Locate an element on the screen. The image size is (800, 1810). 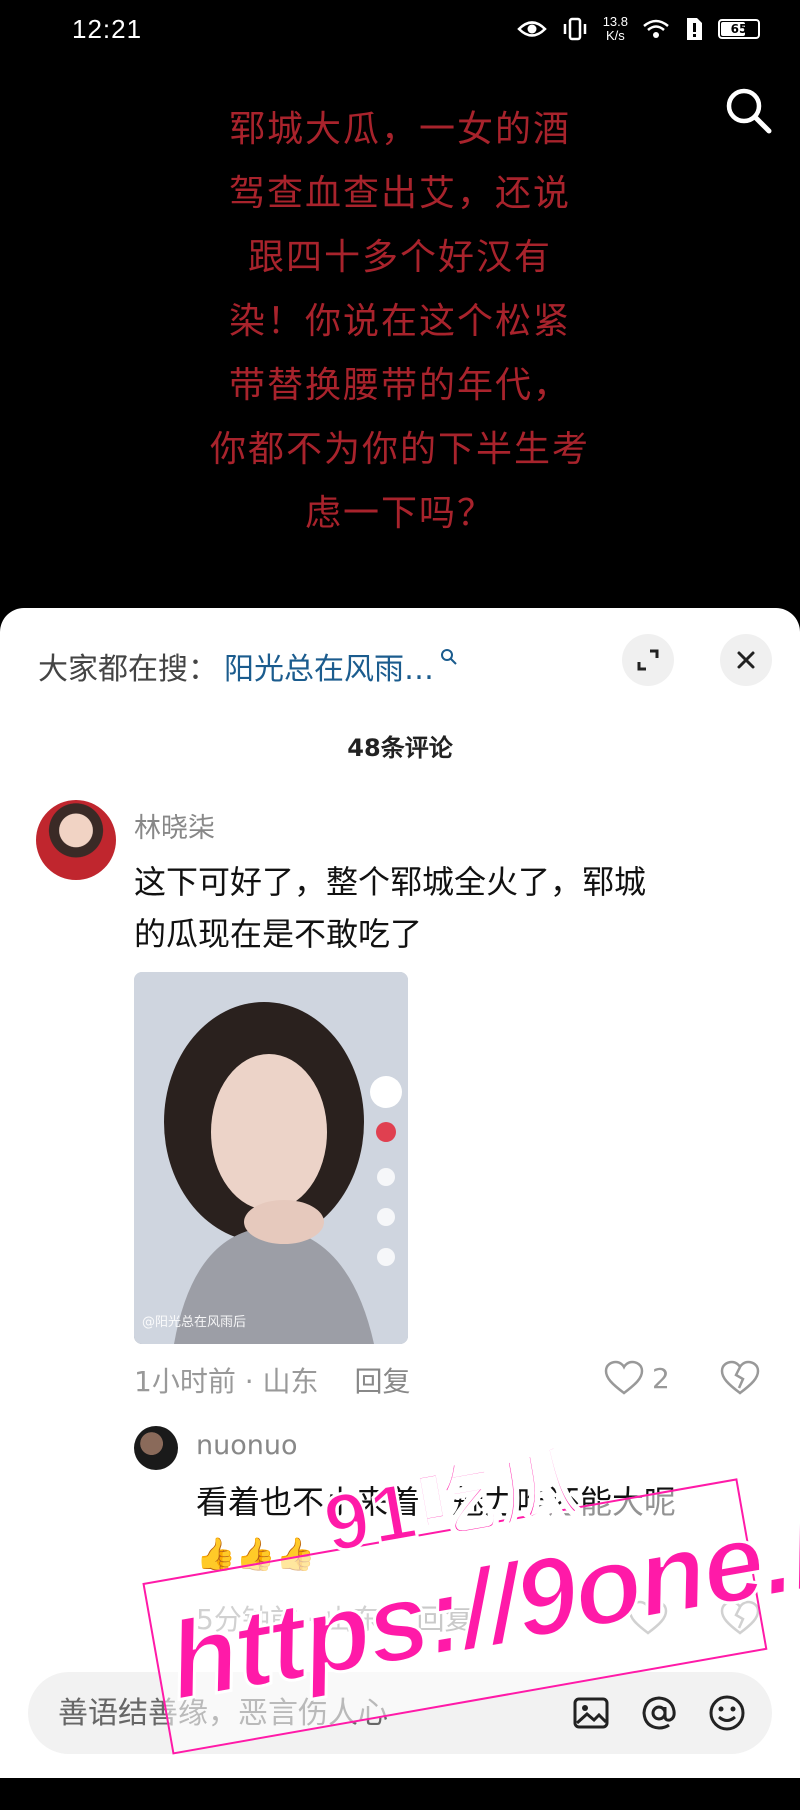
smiley-icon is located at coordinates (727, 1713).